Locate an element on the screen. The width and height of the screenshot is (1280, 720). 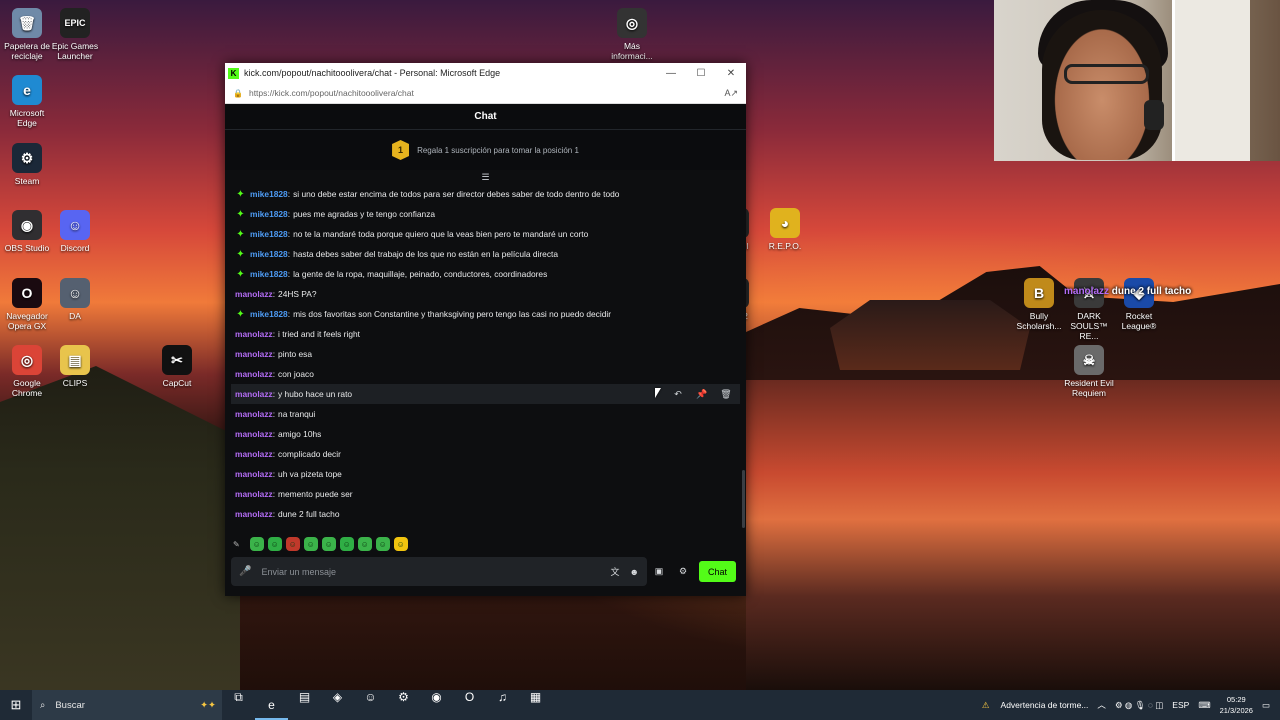
minimize-button: — is located at coordinates (671, 73).